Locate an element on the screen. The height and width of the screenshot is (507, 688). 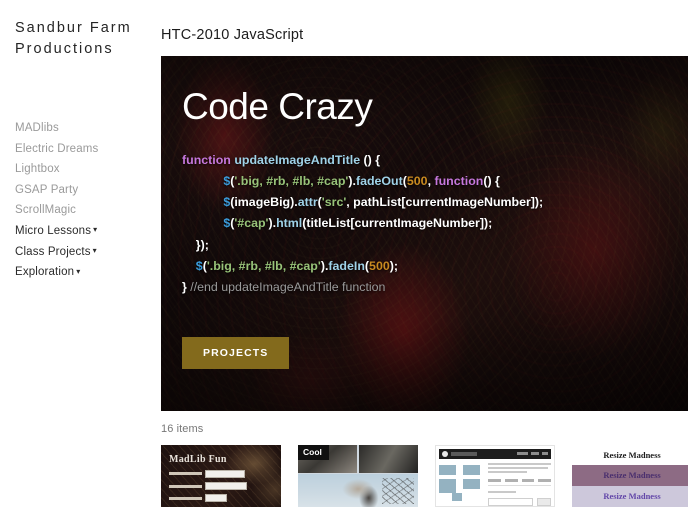
code-token: //end updateImageAndTitle function is located at coordinates (287, 287).